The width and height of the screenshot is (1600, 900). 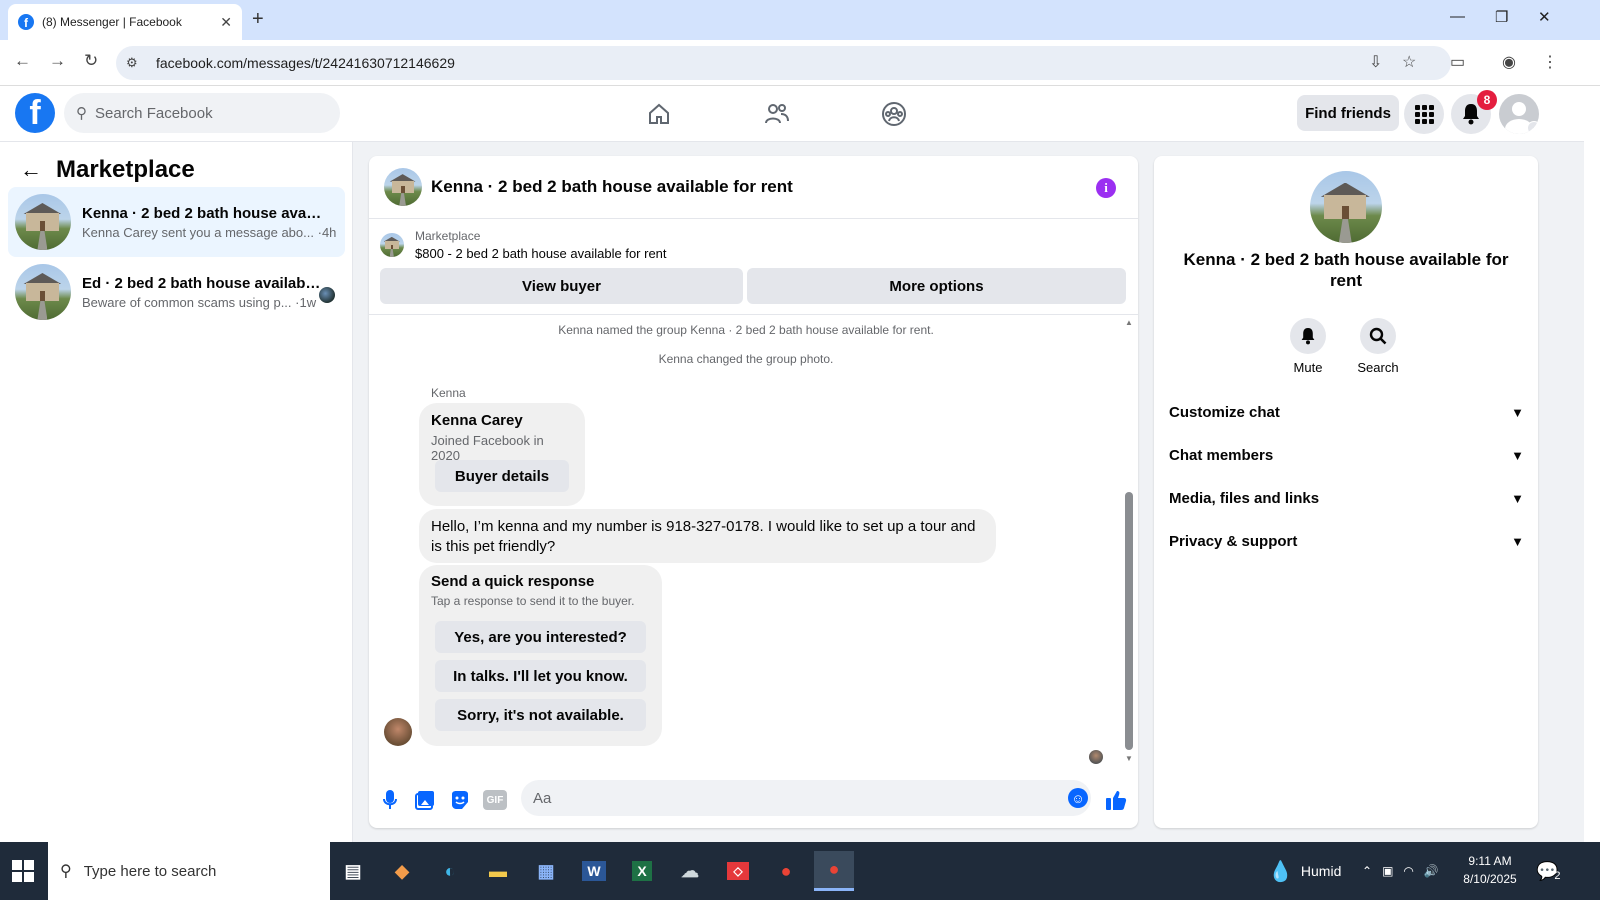 I want to click on sender-name: Kenna, so click(x=448, y=393).